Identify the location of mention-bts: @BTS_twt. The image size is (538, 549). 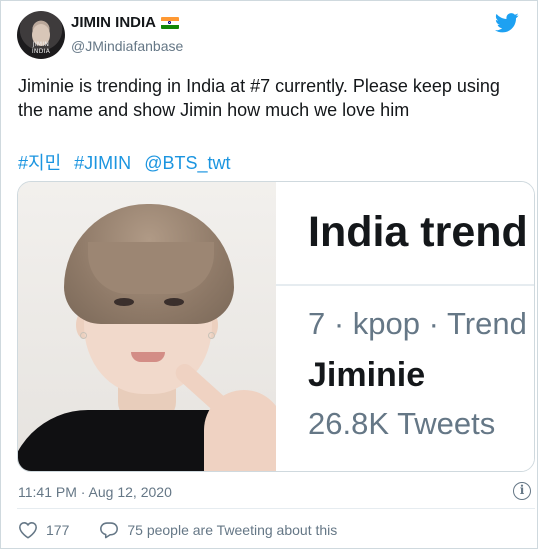
(187, 163).